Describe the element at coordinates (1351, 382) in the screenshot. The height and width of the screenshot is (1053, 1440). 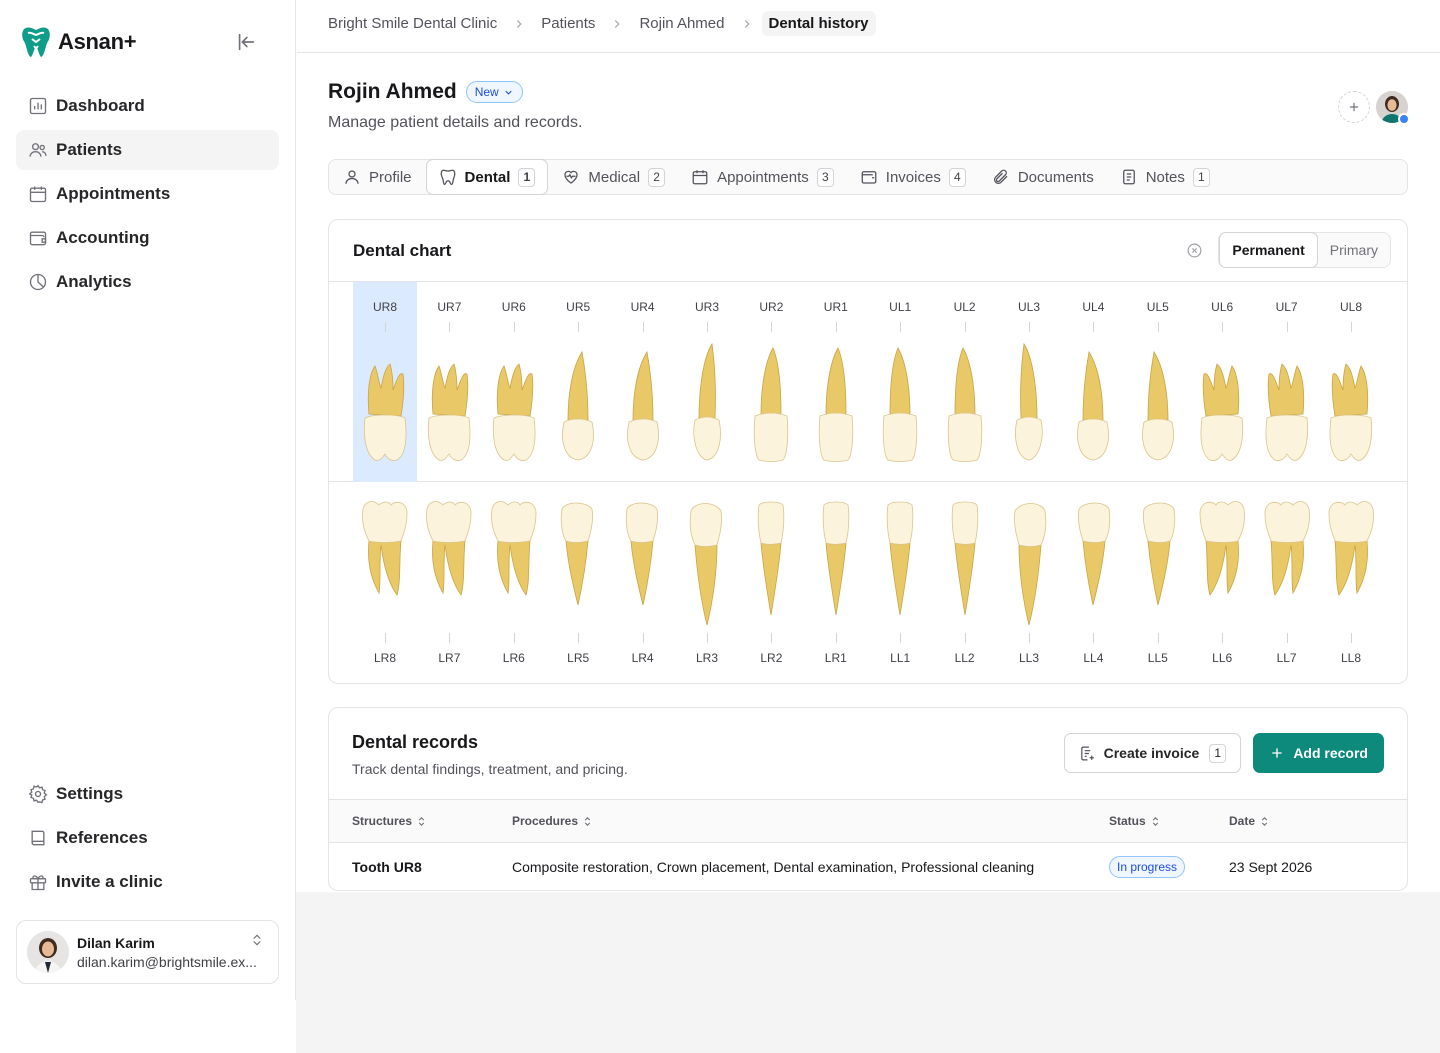
I see `tooth-ul8: UL8` at that location.